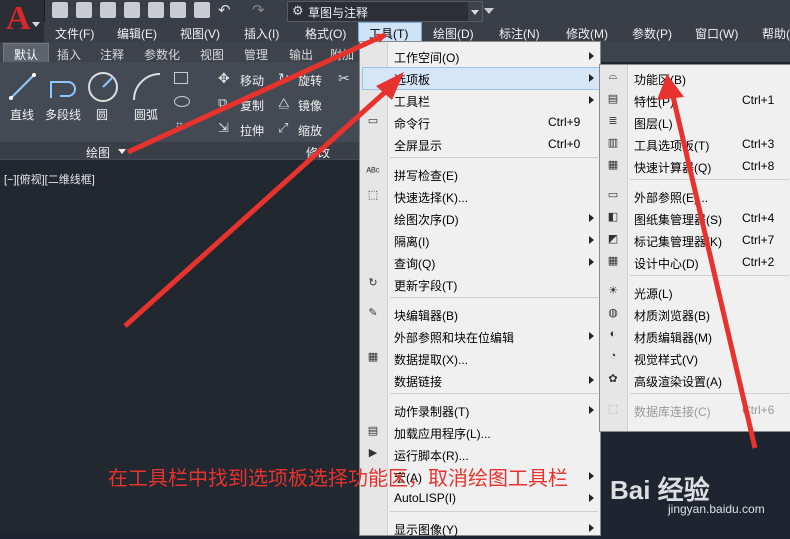 Image resolution: width=790 pixels, height=539 pixels. I want to click on tools-menu-item: 全屏显示 Ctrl+0, so click(480, 144).